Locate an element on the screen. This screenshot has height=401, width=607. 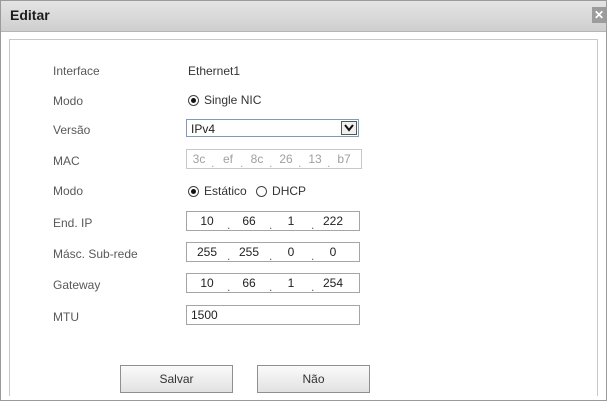
ip-address-label: End. IP is located at coordinates (73, 223).